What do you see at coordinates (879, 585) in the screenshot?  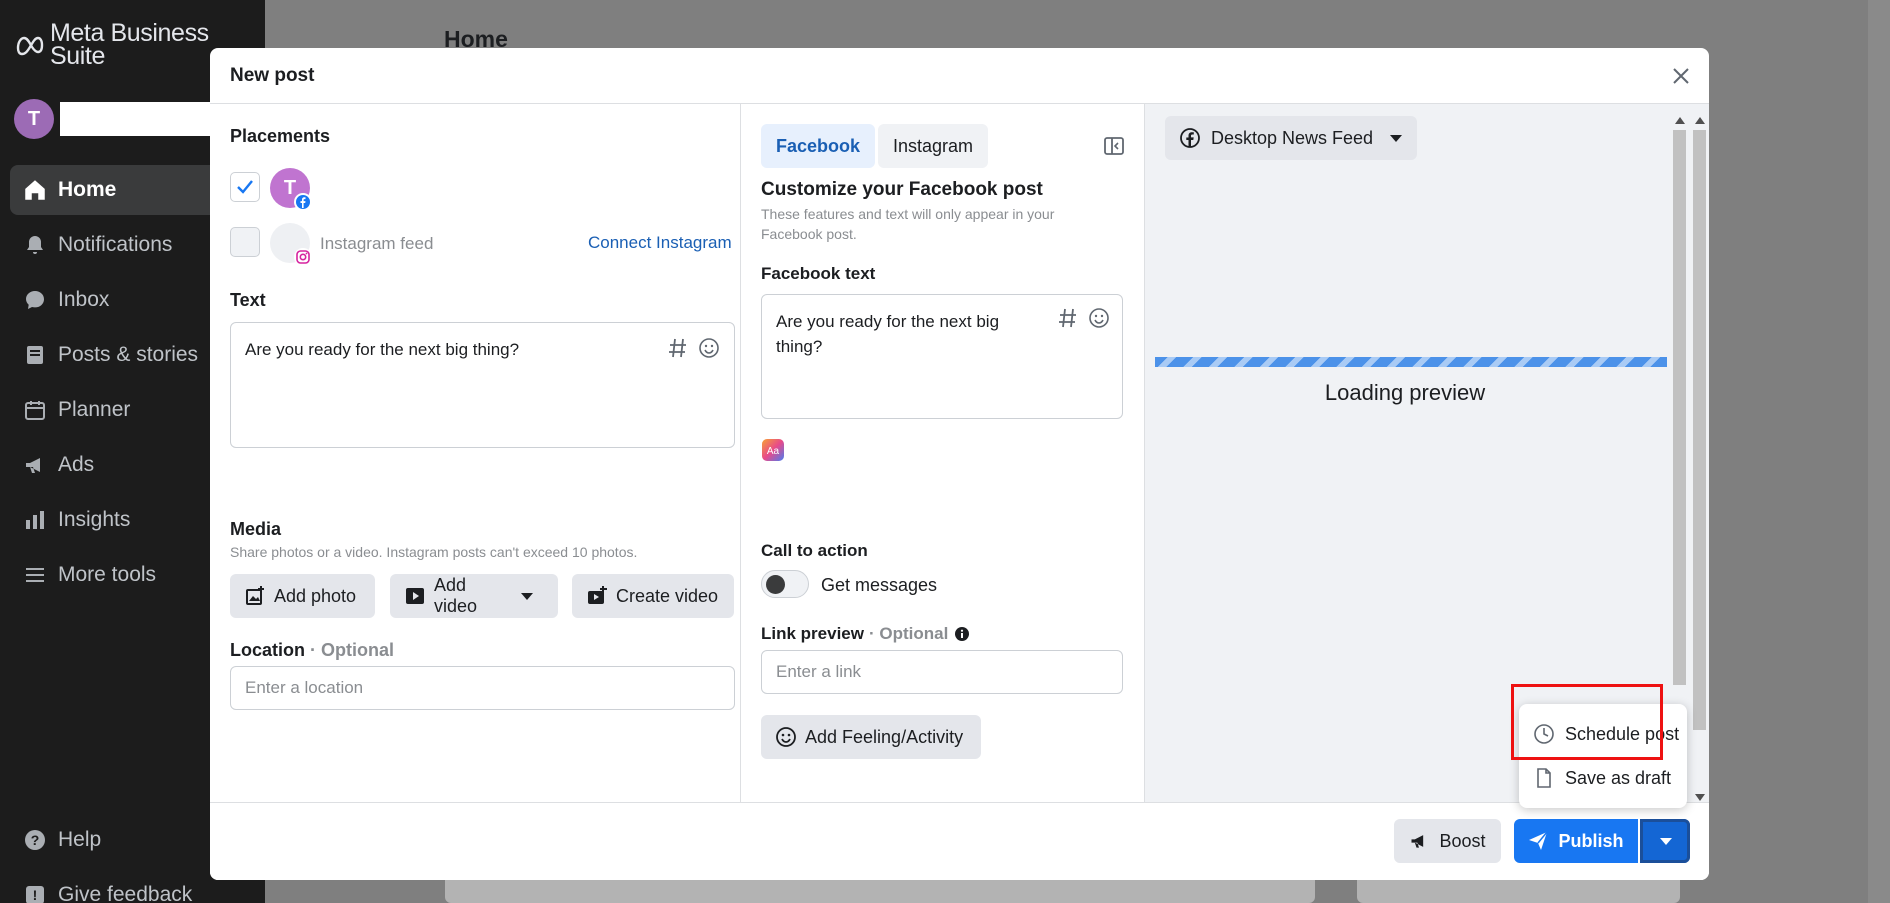 I see `get-messages-label: Get messages` at bounding box center [879, 585].